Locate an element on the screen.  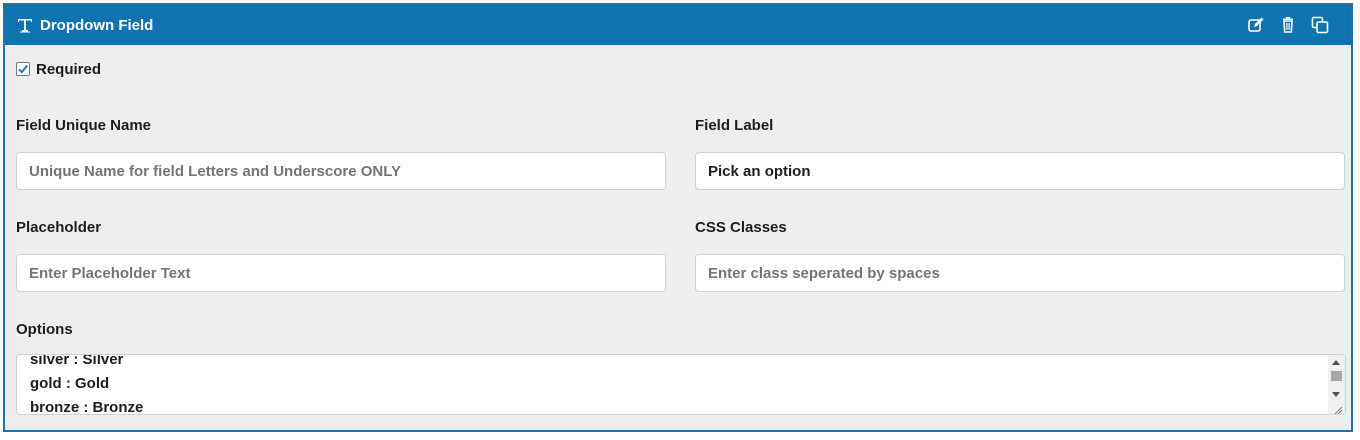
resize-grip-icon is located at coordinates (1338, 408).